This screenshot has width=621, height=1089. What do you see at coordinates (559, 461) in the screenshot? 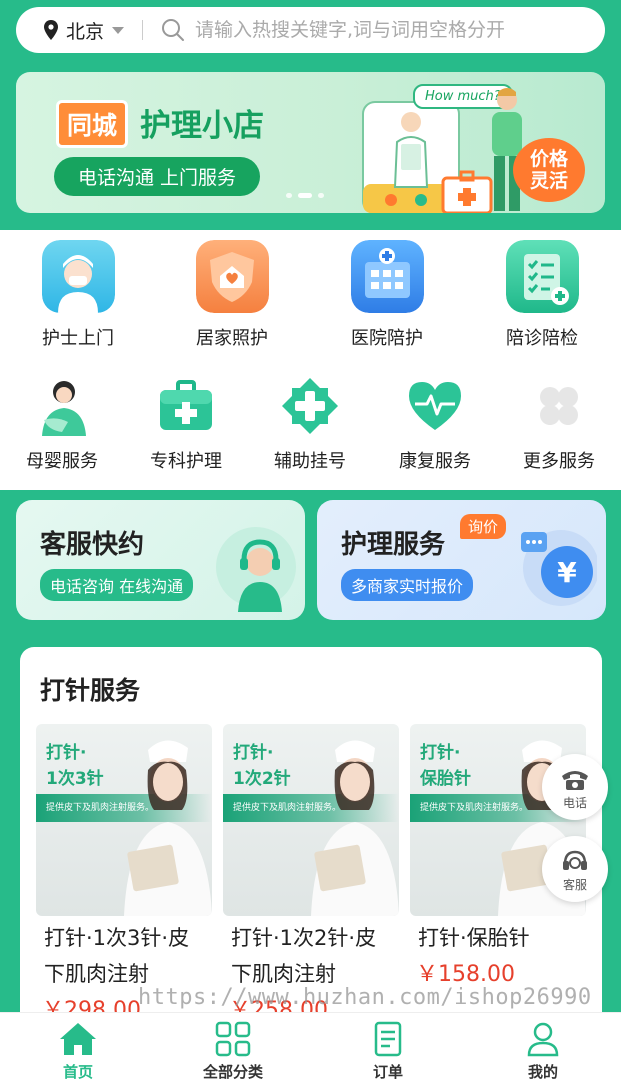
I see `category-label: 更多服务` at bounding box center [559, 461].